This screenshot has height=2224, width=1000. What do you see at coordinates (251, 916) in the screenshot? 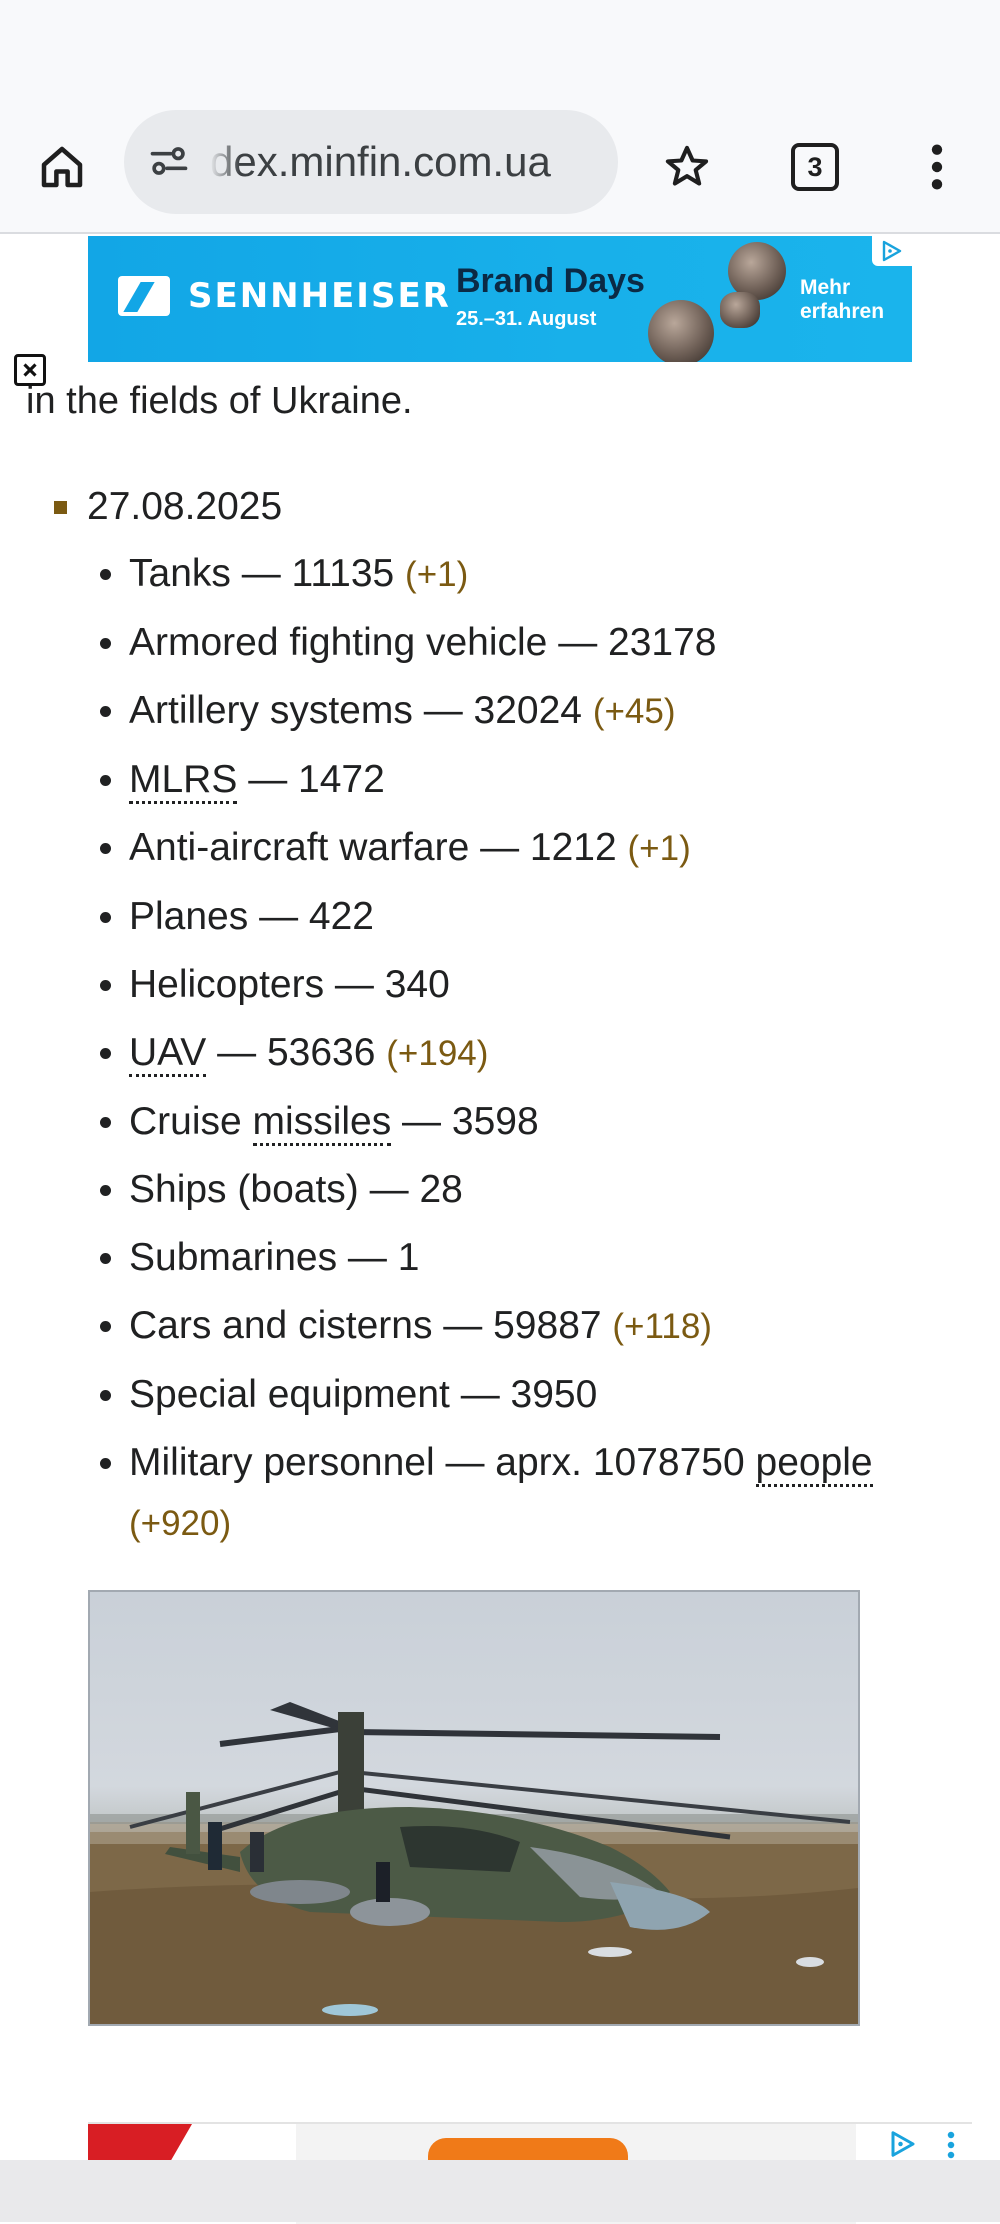
I see `item-text: Planes — 422` at bounding box center [251, 916].